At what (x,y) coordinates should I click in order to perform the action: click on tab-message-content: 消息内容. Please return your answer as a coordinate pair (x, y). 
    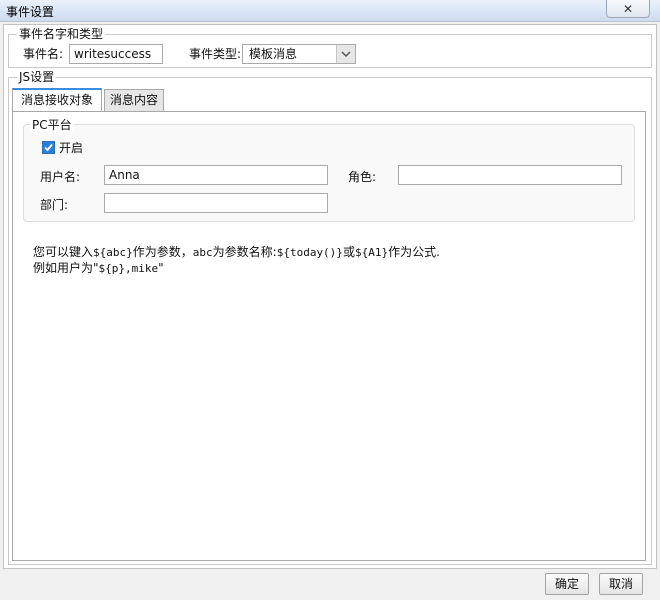
    Looking at the image, I should click on (134, 100).